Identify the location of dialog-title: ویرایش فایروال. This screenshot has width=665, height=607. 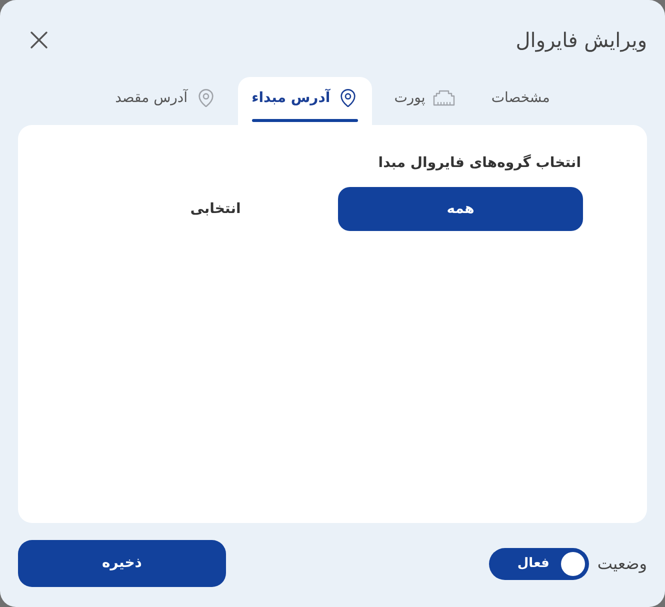
(581, 40).